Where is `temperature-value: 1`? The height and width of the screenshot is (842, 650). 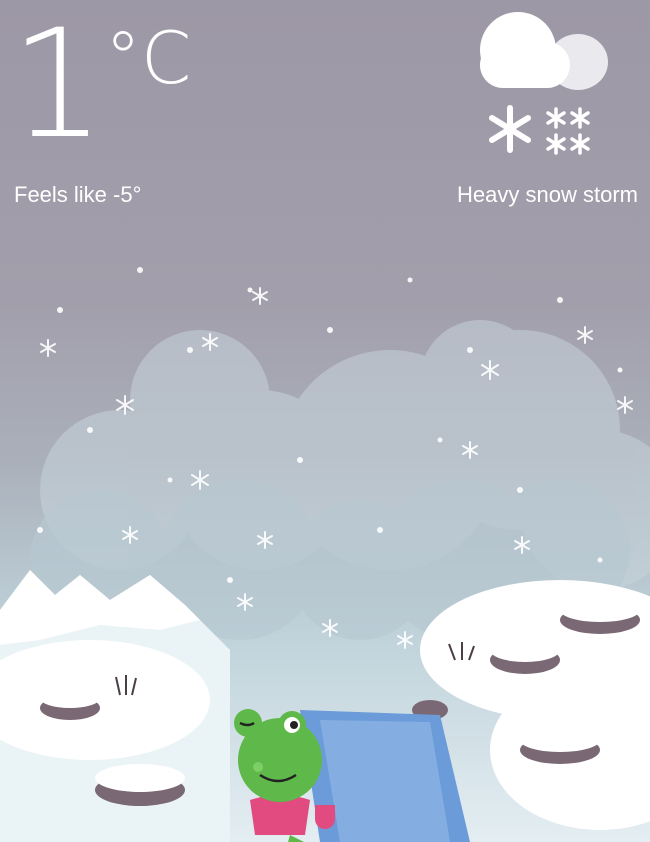
temperature-value: 1 is located at coordinates (57, 86).